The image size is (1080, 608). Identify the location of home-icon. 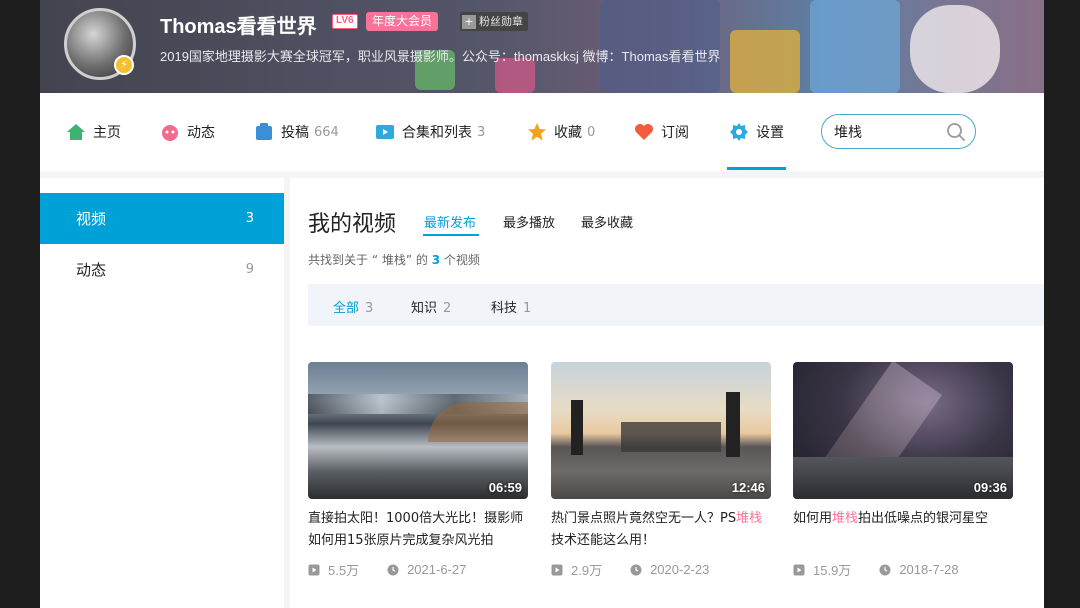
(76, 132).